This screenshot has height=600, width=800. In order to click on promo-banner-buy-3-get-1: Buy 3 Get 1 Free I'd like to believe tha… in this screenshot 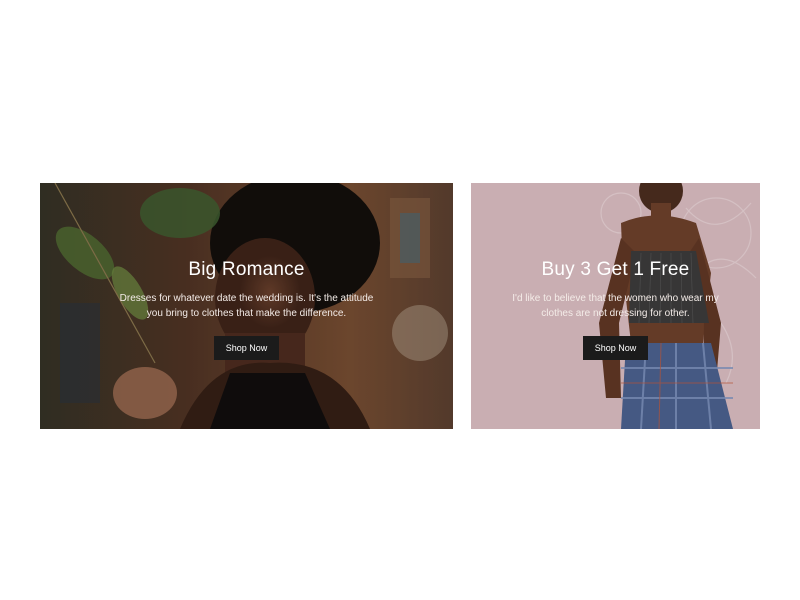, I will do `click(615, 306)`.